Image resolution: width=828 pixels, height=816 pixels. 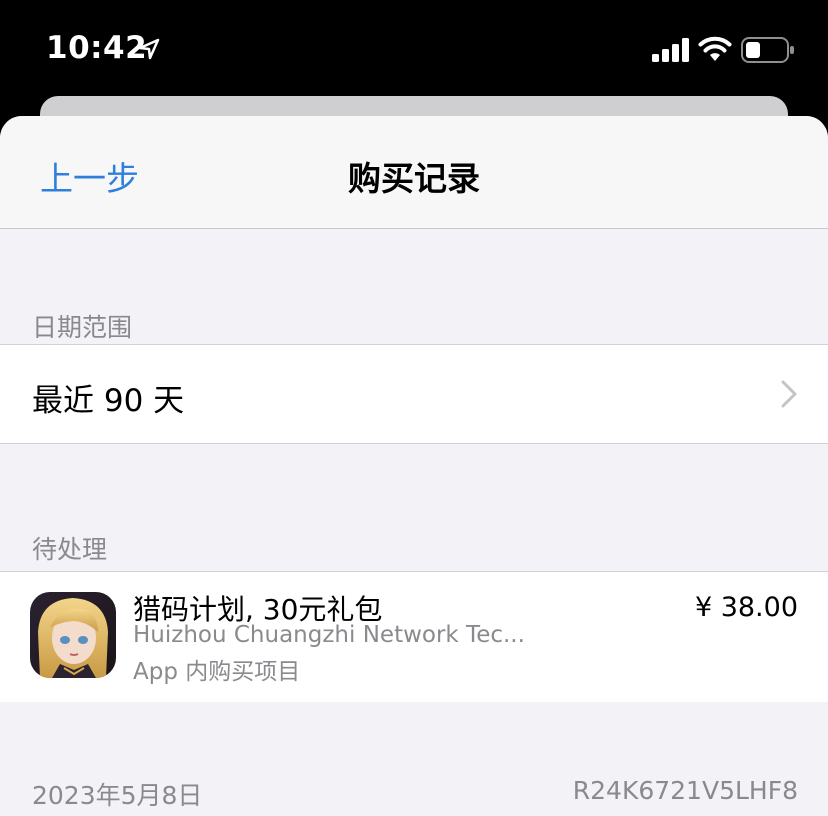 I want to click on date-range-row: 最近 90 天, so click(x=414, y=394).